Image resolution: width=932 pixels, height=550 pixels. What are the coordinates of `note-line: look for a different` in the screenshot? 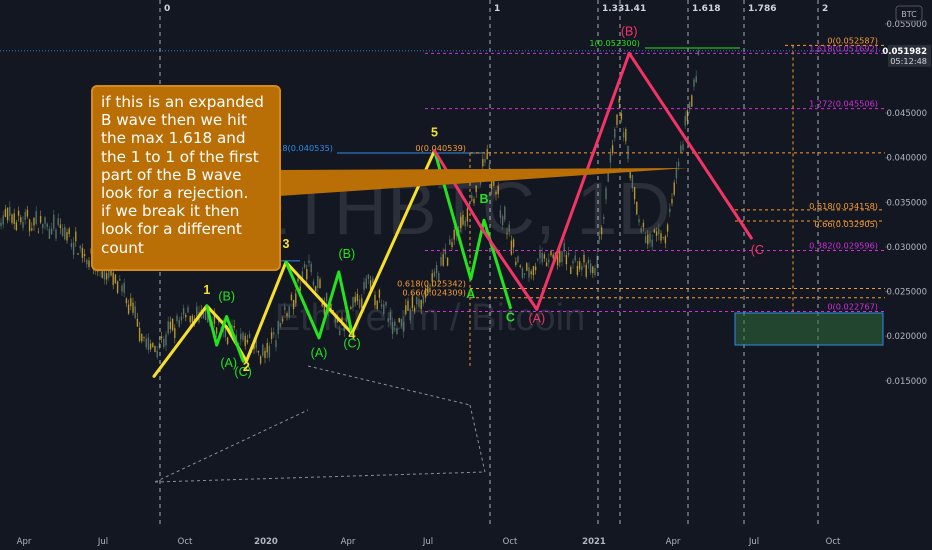 It's located at (171, 229).